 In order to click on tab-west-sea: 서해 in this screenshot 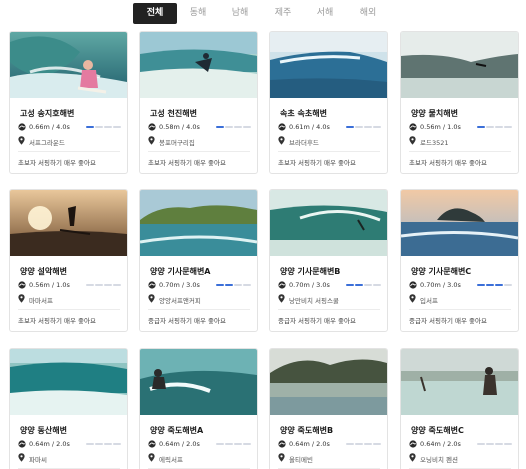, I will do `click(325, 13)`.